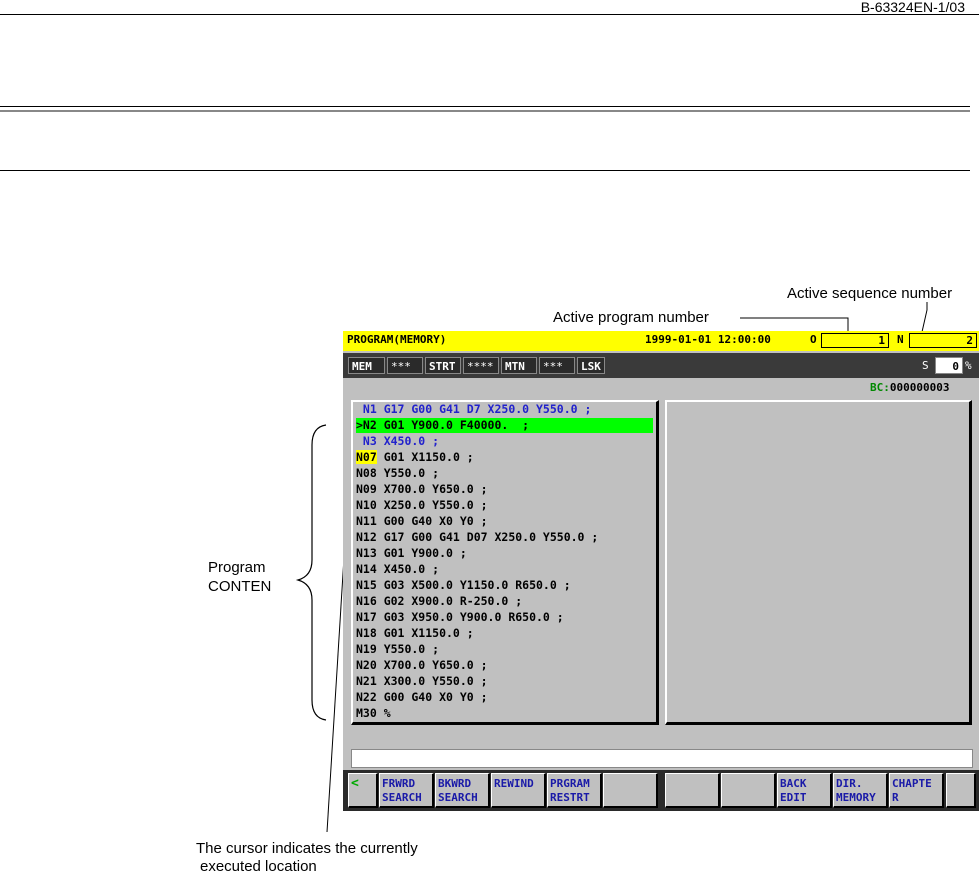 The image size is (979, 875). I want to click on status-bar: MEM *** STRT **** MTN *** LSK S 0 %, so click(661, 365).